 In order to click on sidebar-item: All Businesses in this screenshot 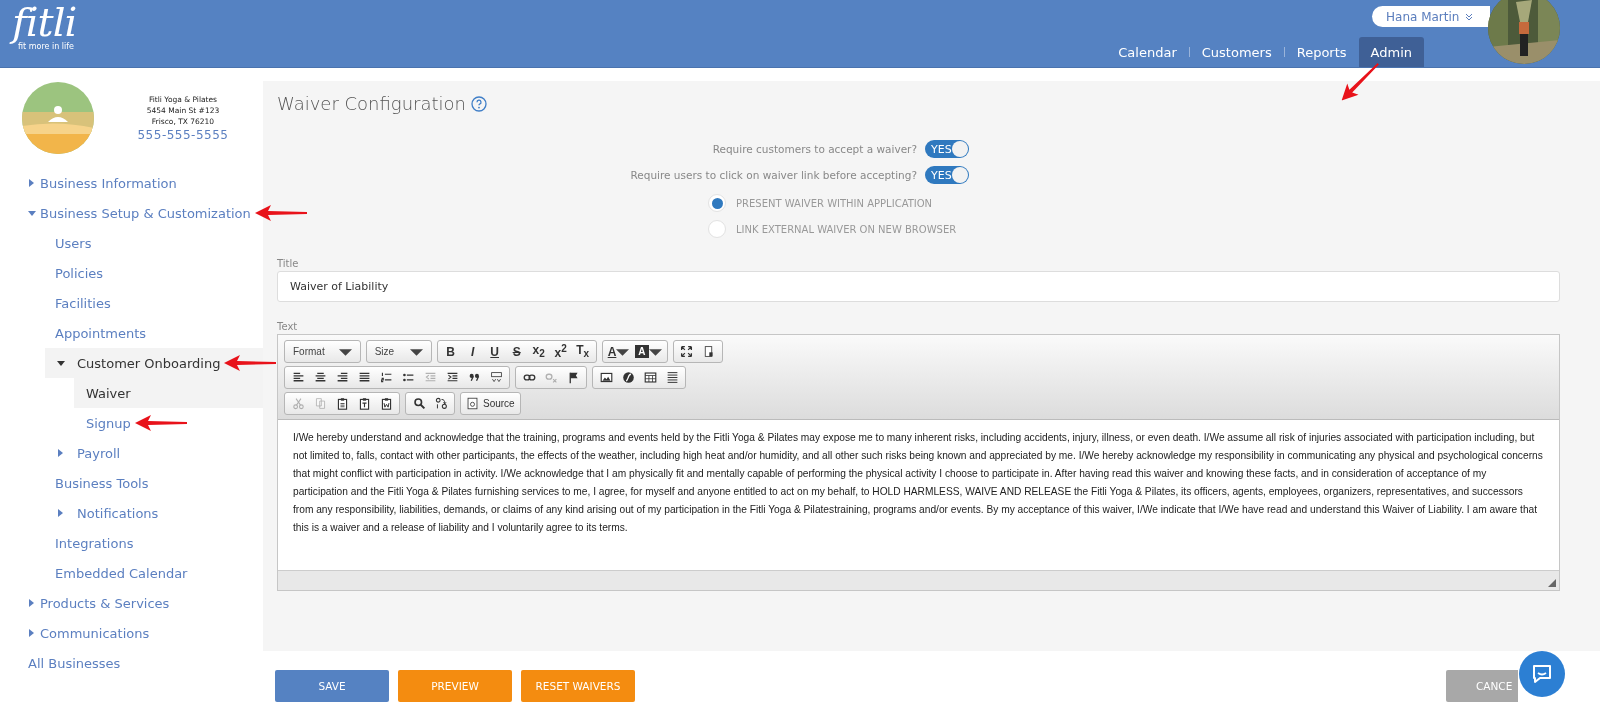, I will do `click(68, 663)`.